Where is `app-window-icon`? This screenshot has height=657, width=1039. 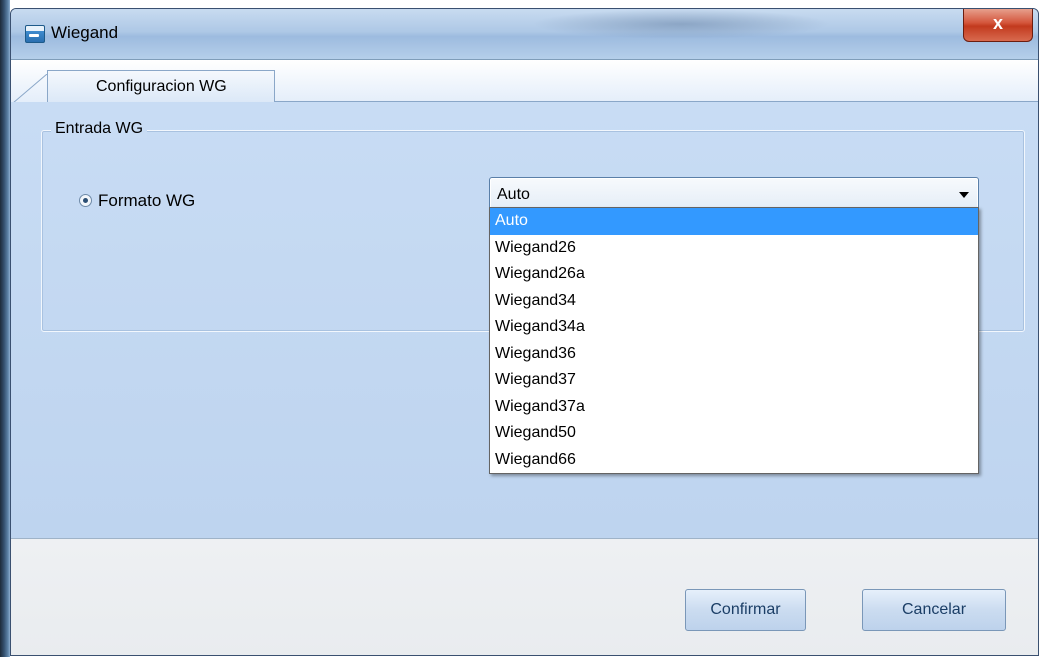
app-window-icon is located at coordinates (35, 34).